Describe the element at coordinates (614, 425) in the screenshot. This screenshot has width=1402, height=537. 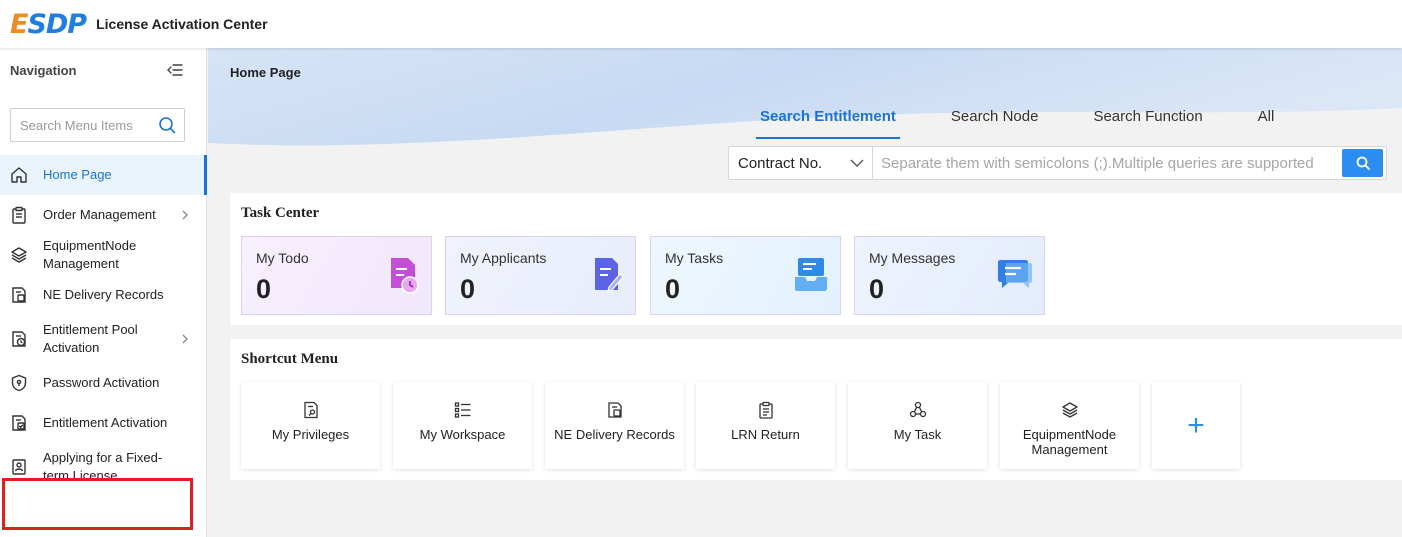
I see `shortcut-ne-delivery-records: NE Delivery Records` at that location.